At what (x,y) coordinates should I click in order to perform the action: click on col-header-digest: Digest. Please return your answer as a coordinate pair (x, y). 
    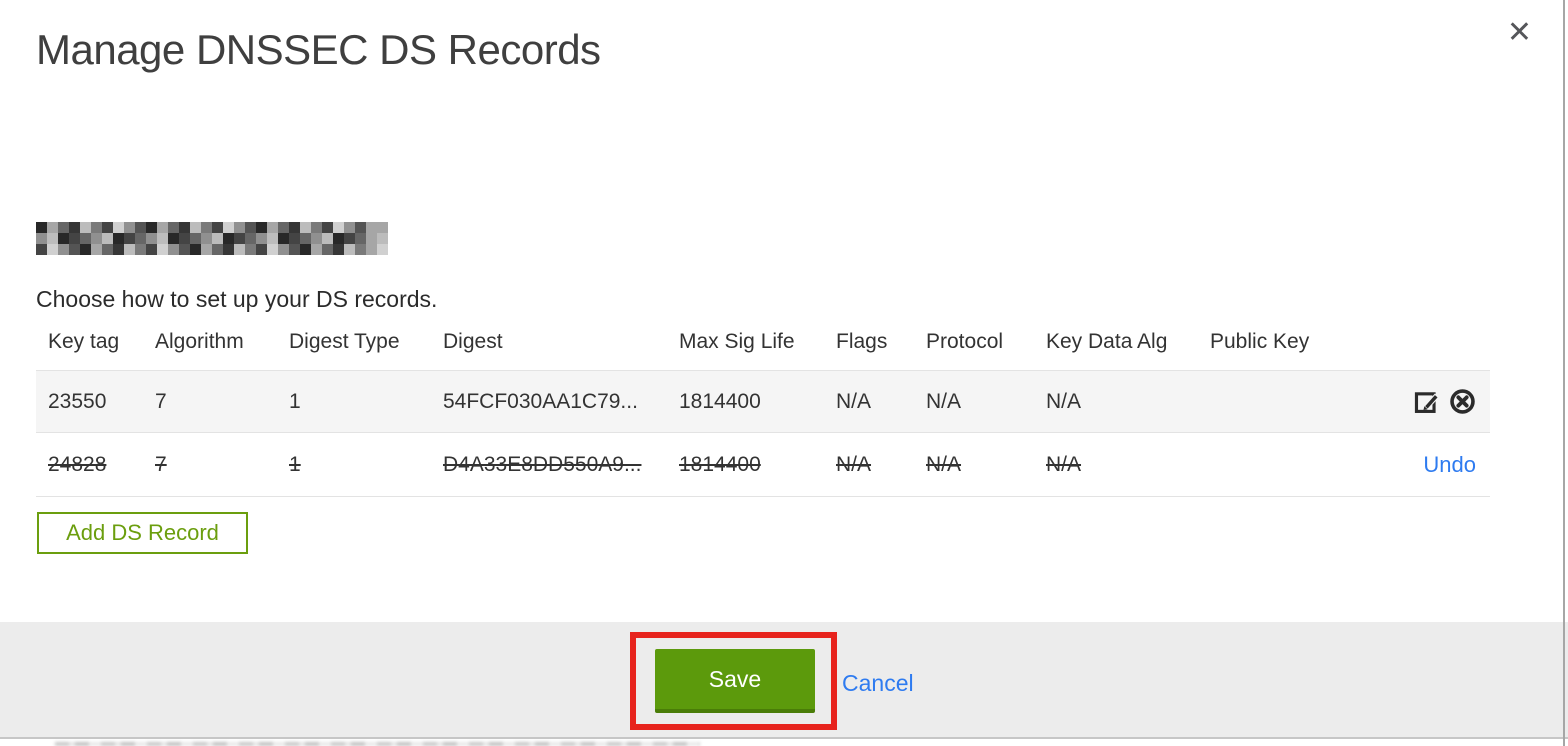
    Looking at the image, I should click on (473, 341).